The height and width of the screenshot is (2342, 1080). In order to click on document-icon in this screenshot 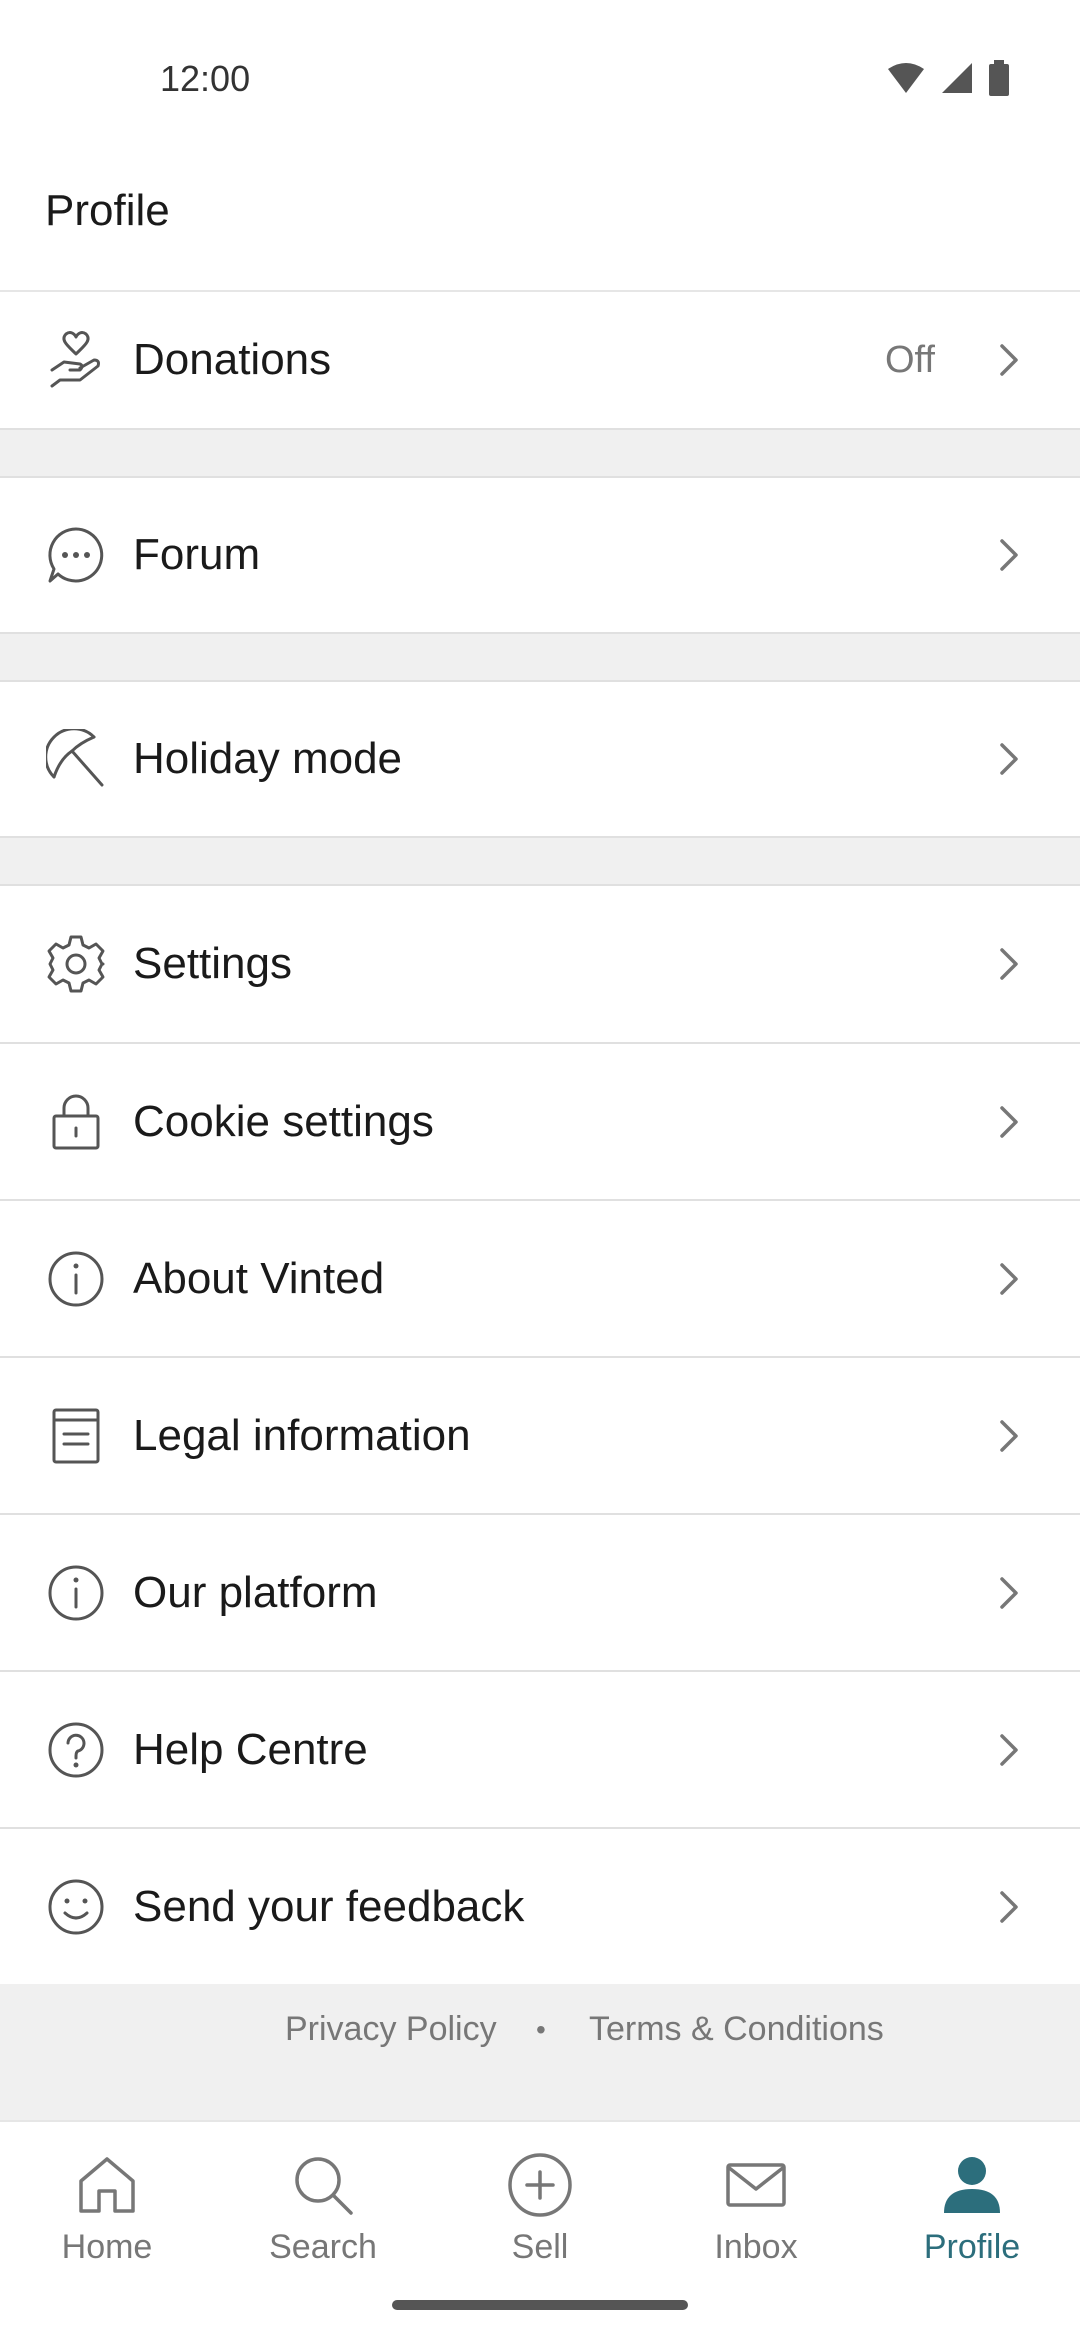, I will do `click(76, 1436)`.